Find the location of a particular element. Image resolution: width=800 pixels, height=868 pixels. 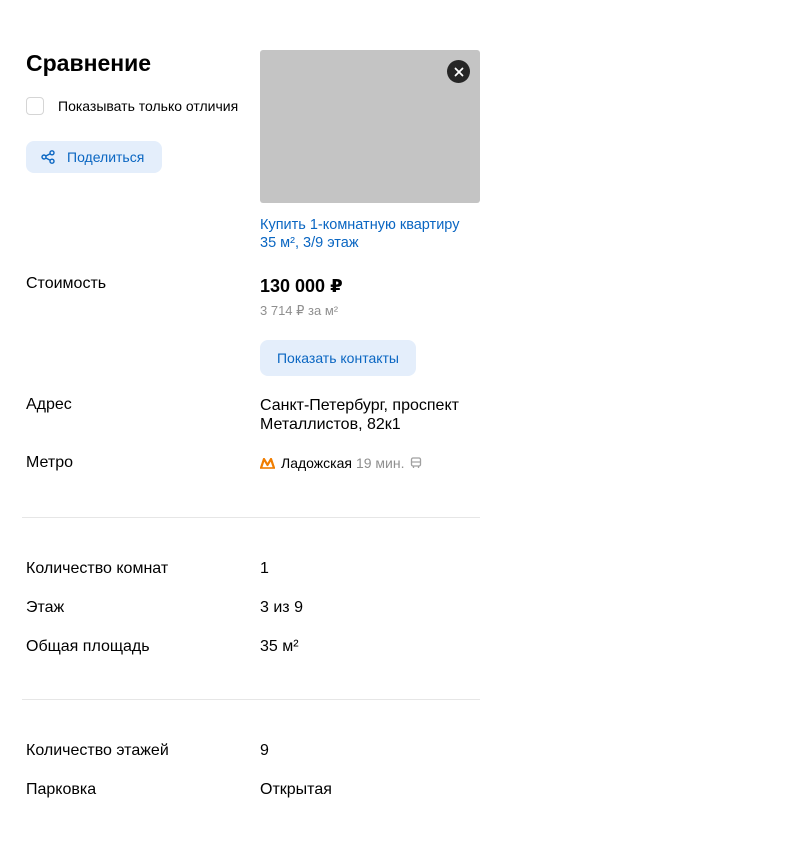

floors-count-row-label: Количество этажей is located at coordinates (97, 750).